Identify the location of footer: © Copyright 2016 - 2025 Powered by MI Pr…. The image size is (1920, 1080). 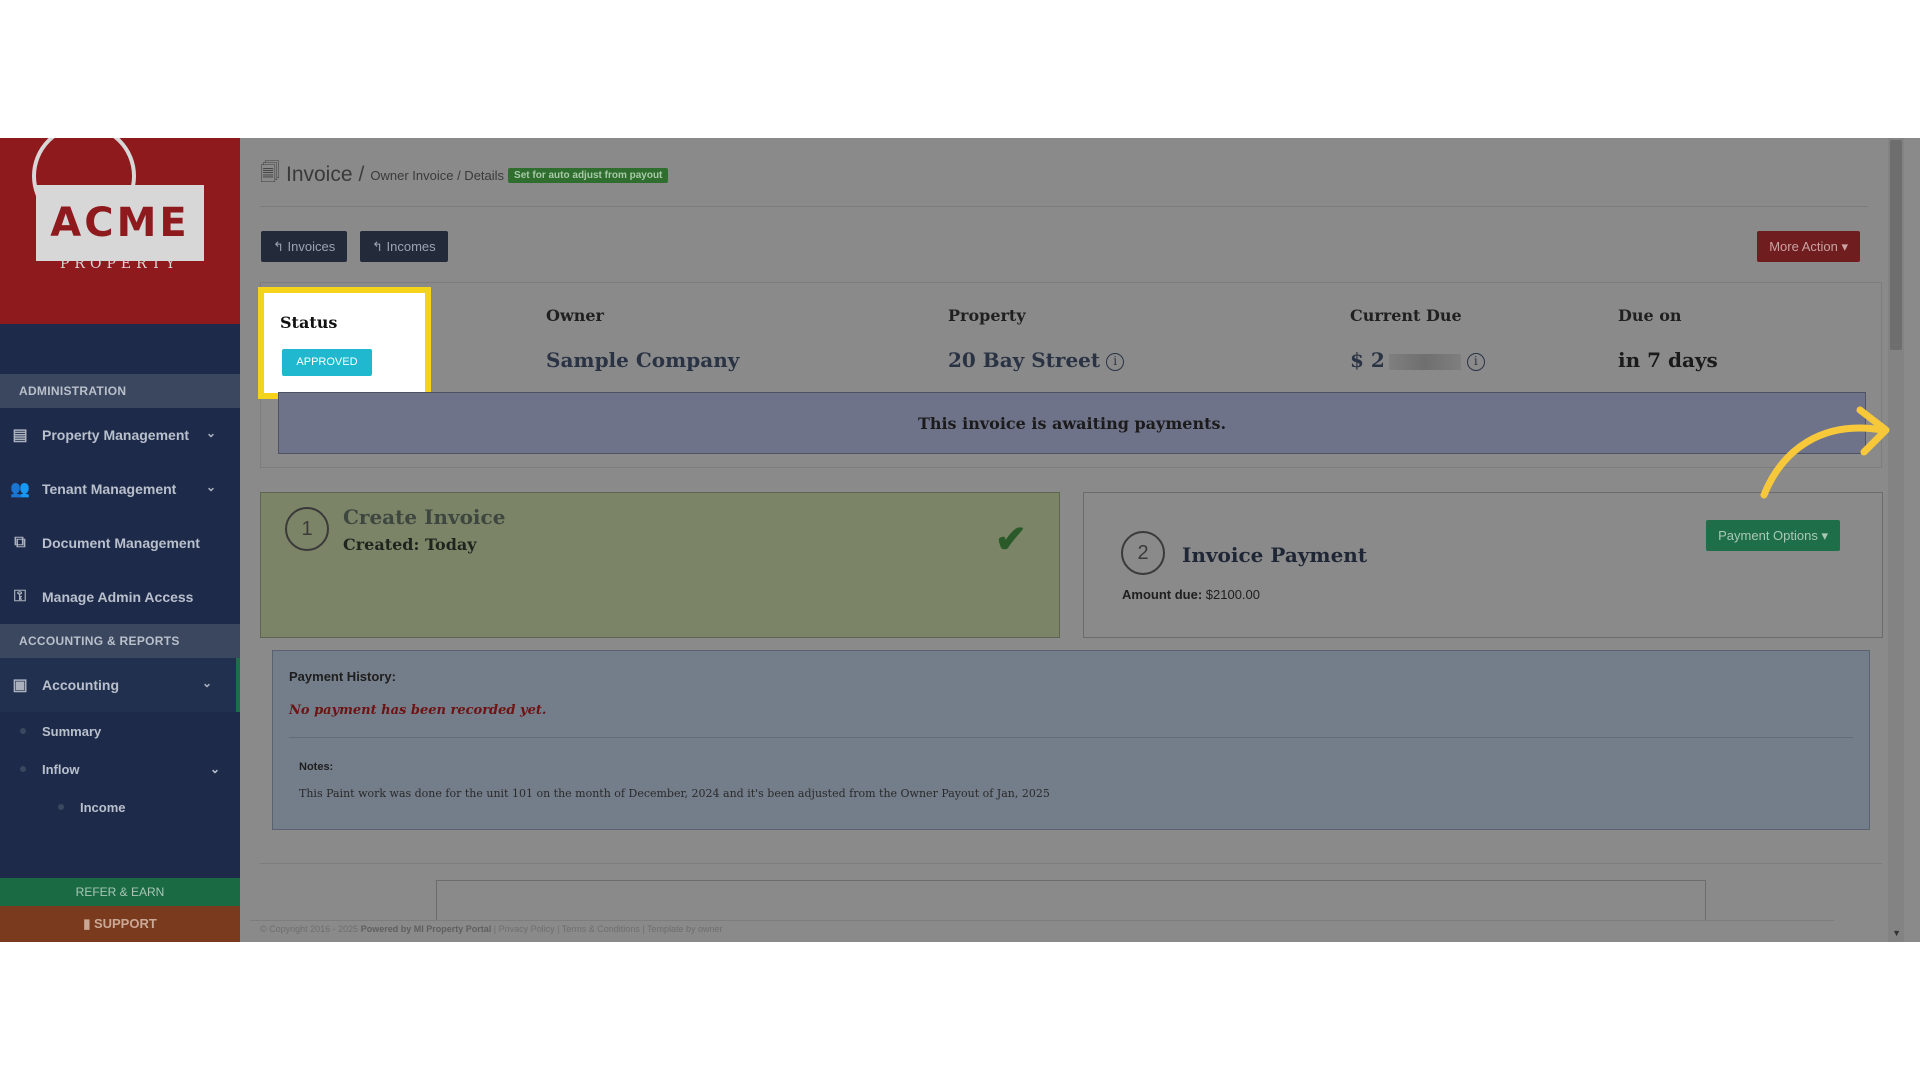
(491, 929).